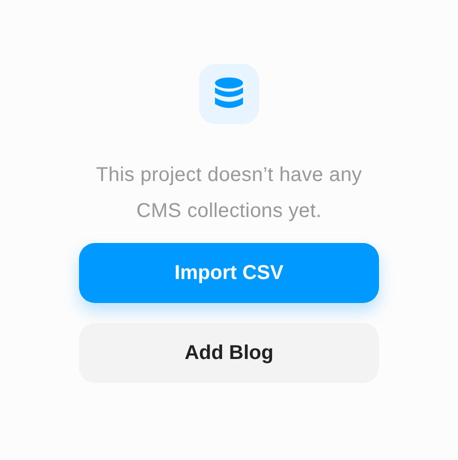 The width and height of the screenshot is (458, 460). I want to click on empty-state-message: This project doesn’t have any CMS collections yet., so click(229, 193).